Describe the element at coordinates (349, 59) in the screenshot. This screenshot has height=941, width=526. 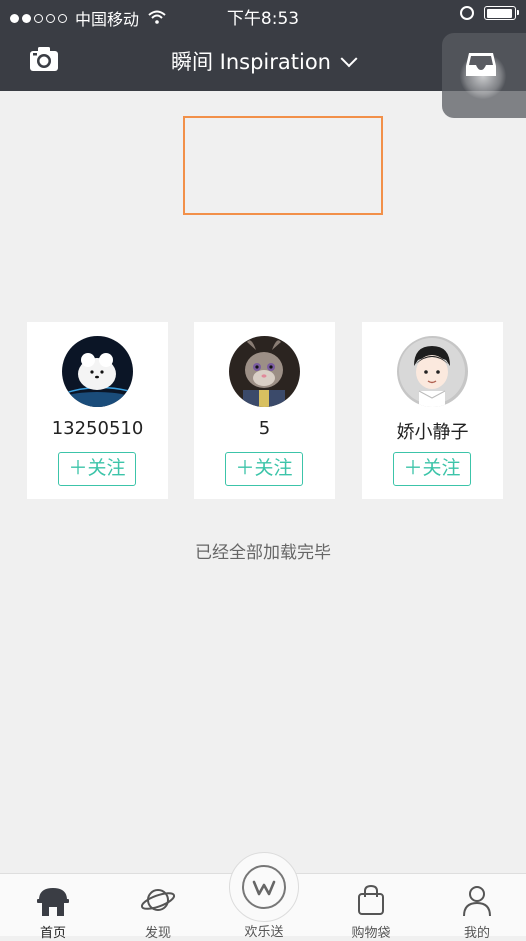
I see `chevron-down-icon` at that location.